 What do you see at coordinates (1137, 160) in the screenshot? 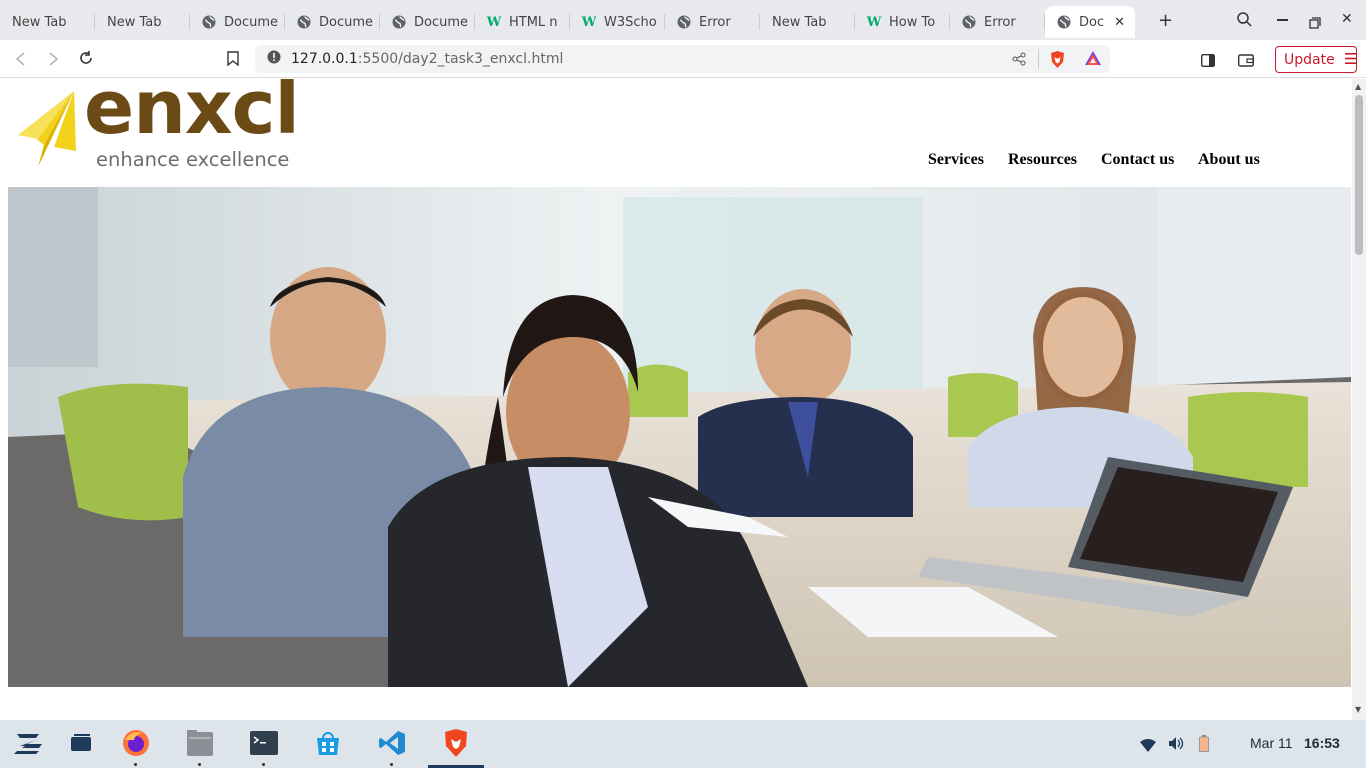
I see `nav-contact-us: Contact us` at bounding box center [1137, 160].